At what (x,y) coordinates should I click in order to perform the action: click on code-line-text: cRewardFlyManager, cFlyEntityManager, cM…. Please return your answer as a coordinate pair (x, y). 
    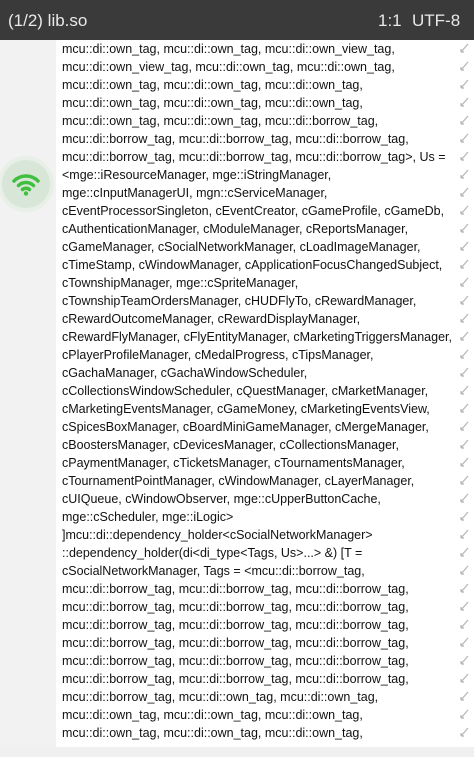
    Looking at the image, I should click on (257, 337).